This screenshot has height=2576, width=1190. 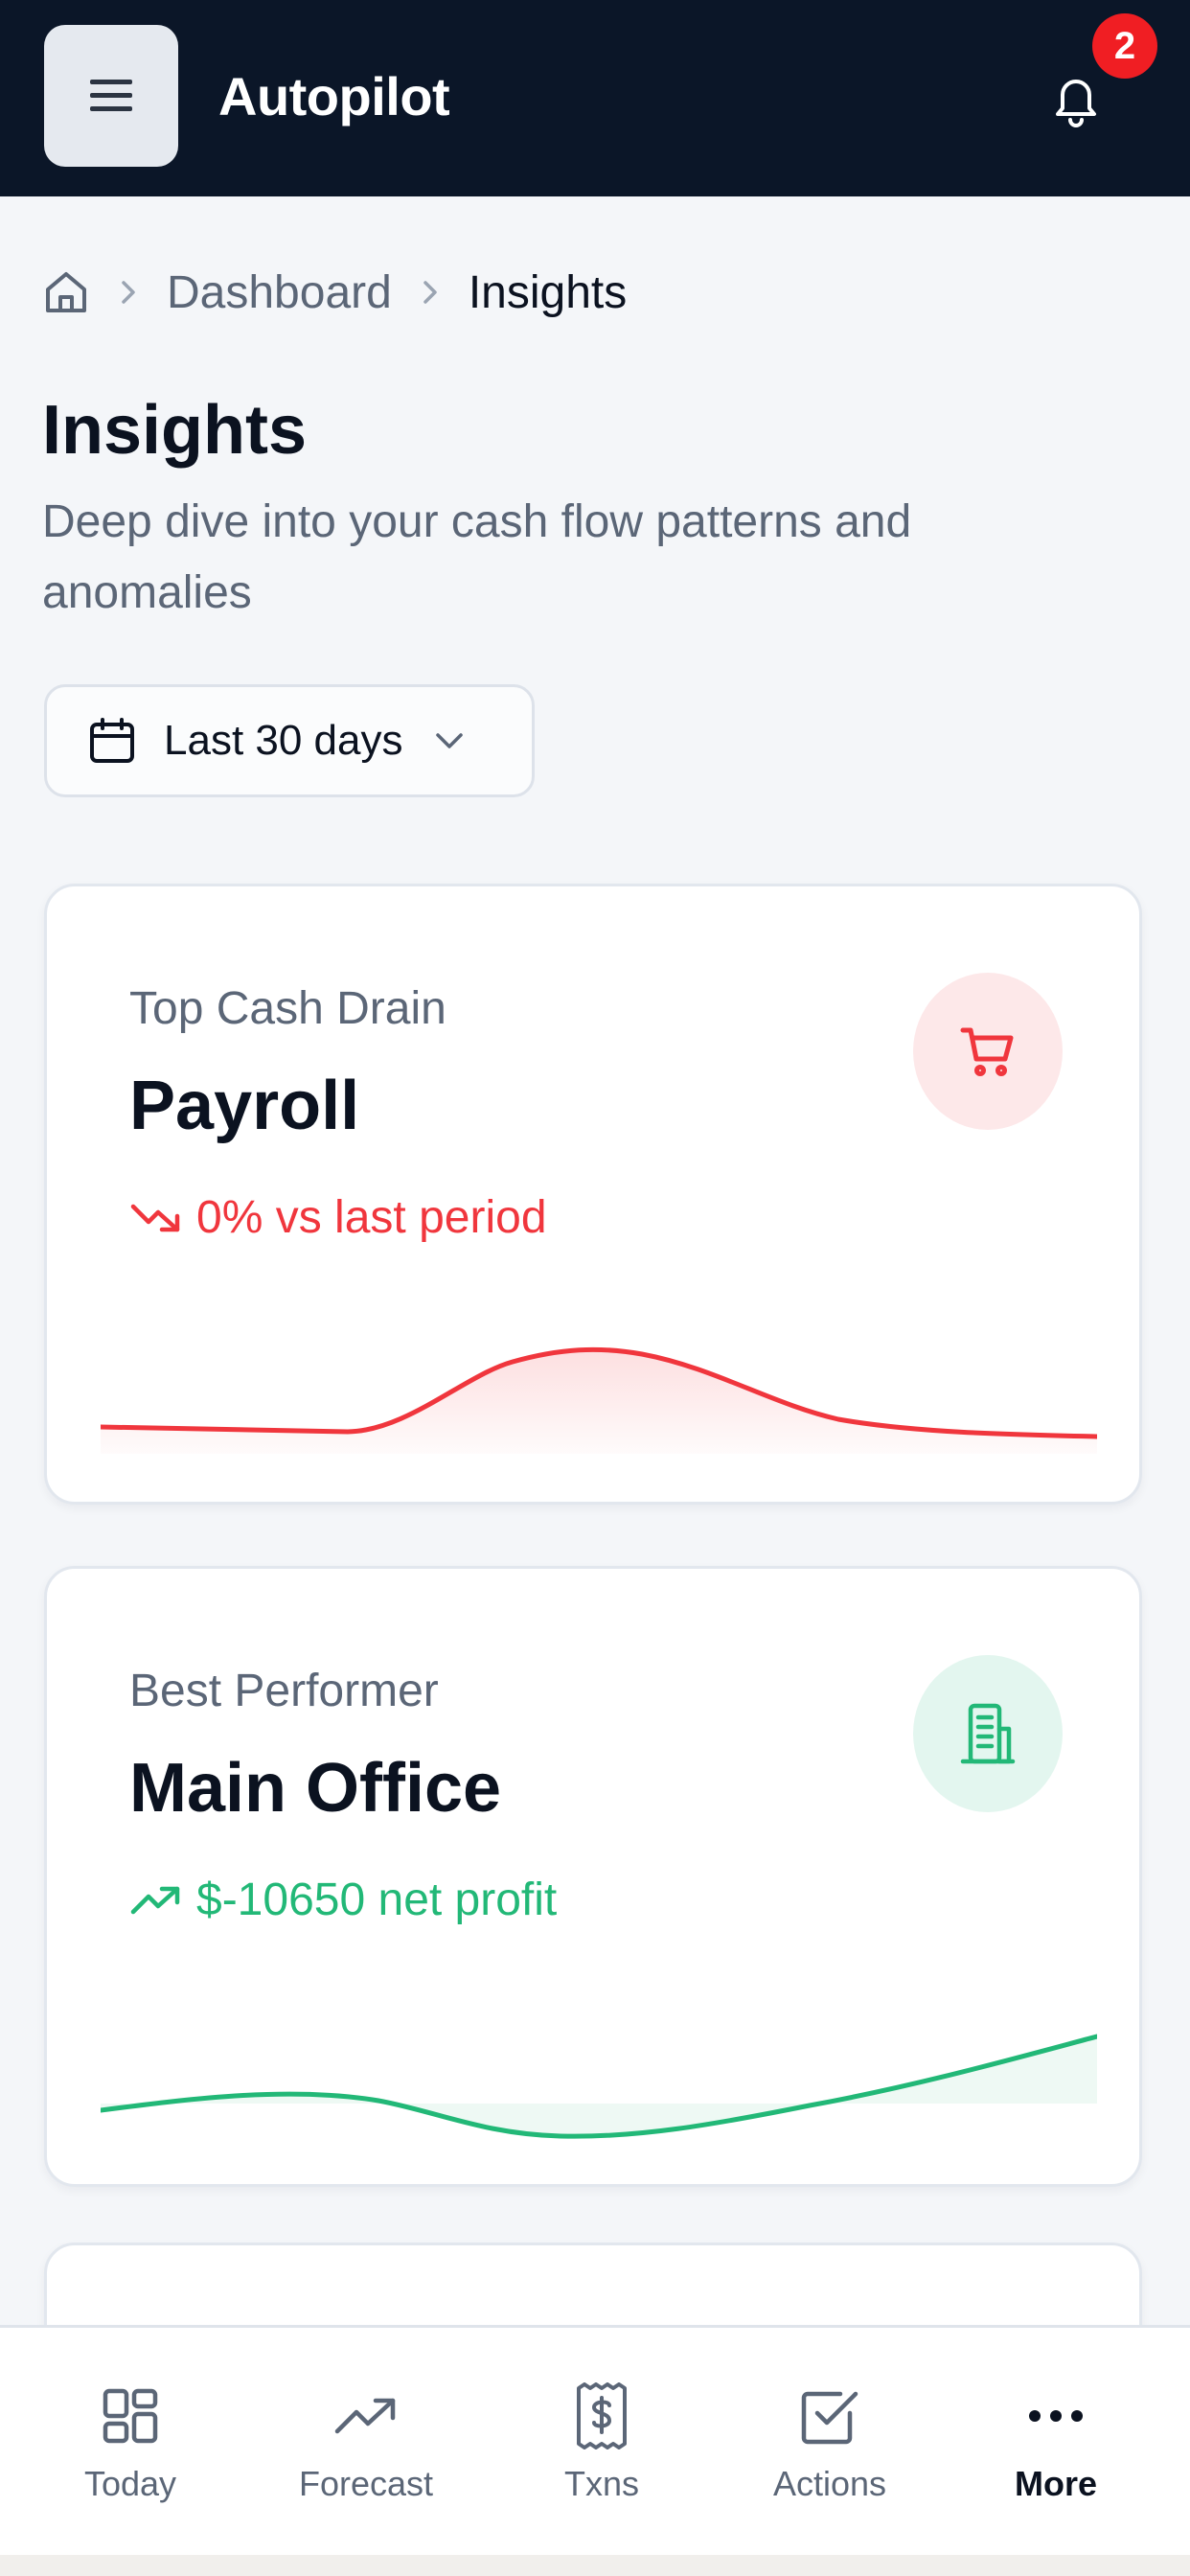 What do you see at coordinates (829, 2483) in the screenshot?
I see `nav-label: Actions` at bounding box center [829, 2483].